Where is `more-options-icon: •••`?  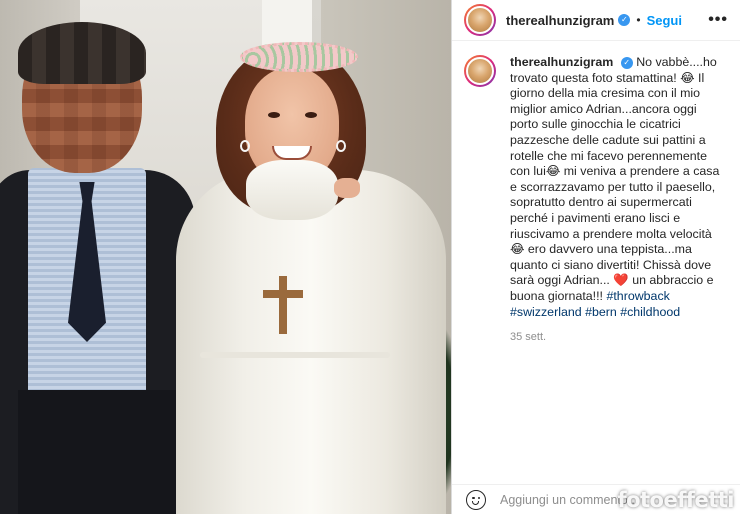
more-options-icon: ••• is located at coordinates (718, 20).